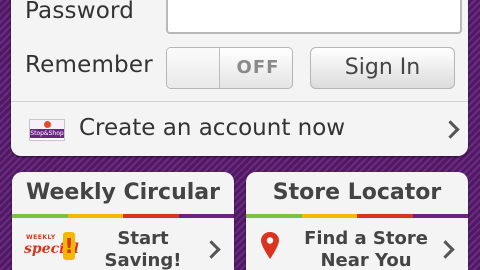 Image resolution: width=480 pixels, height=270 pixels. What do you see at coordinates (193, 68) in the screenshot?
I see `toggle-knob` at bounding box center [193, 68].